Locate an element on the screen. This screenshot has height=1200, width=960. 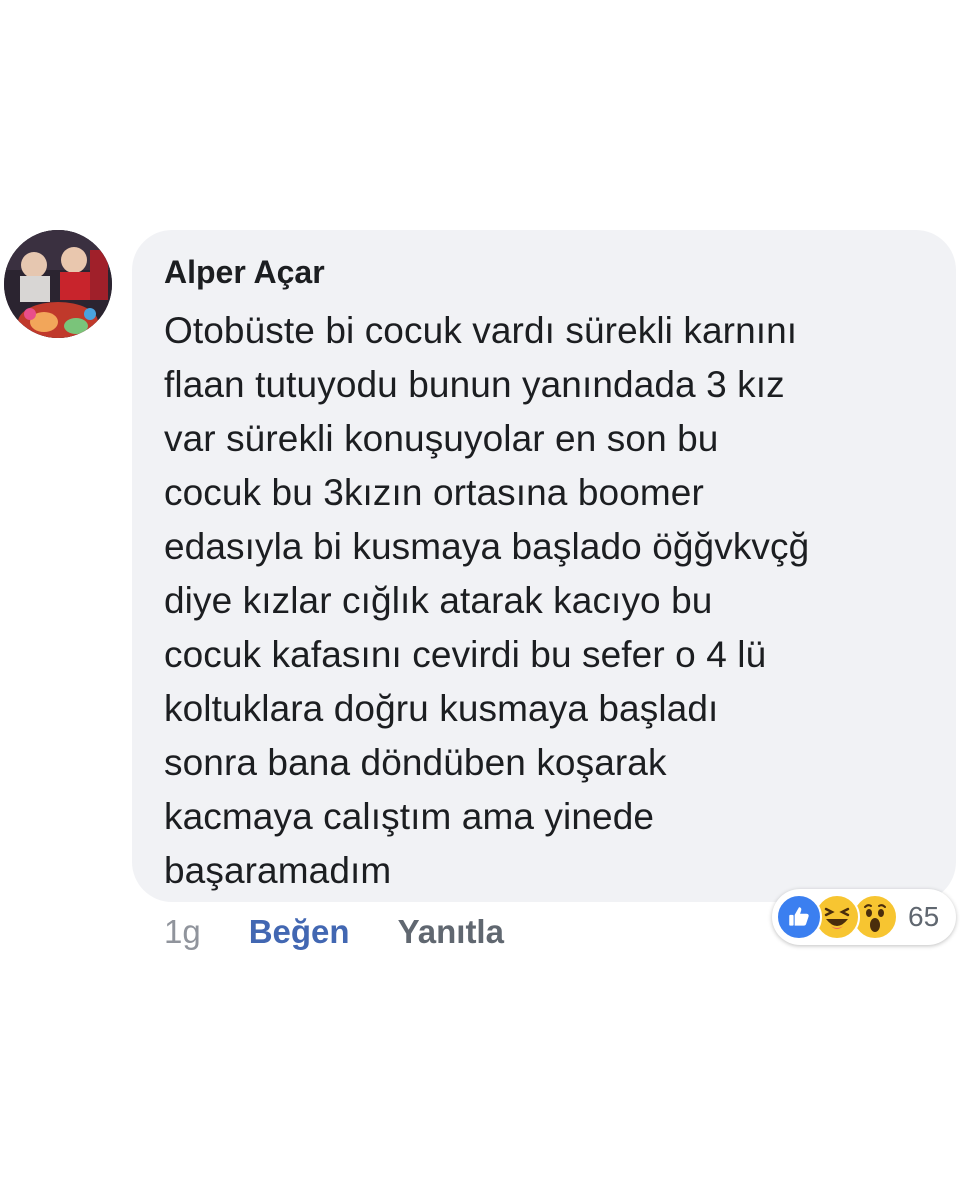
comment-actions: 1g Beğen Yanıtla is located at coordinates (334, 932).